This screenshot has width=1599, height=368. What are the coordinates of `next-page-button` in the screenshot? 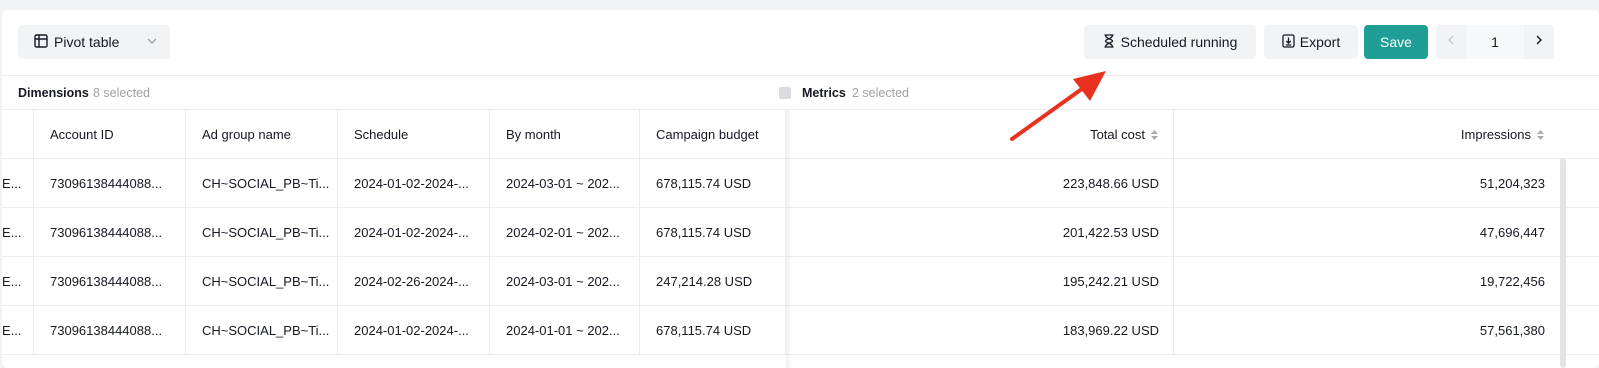 It's located at (1539, 42).